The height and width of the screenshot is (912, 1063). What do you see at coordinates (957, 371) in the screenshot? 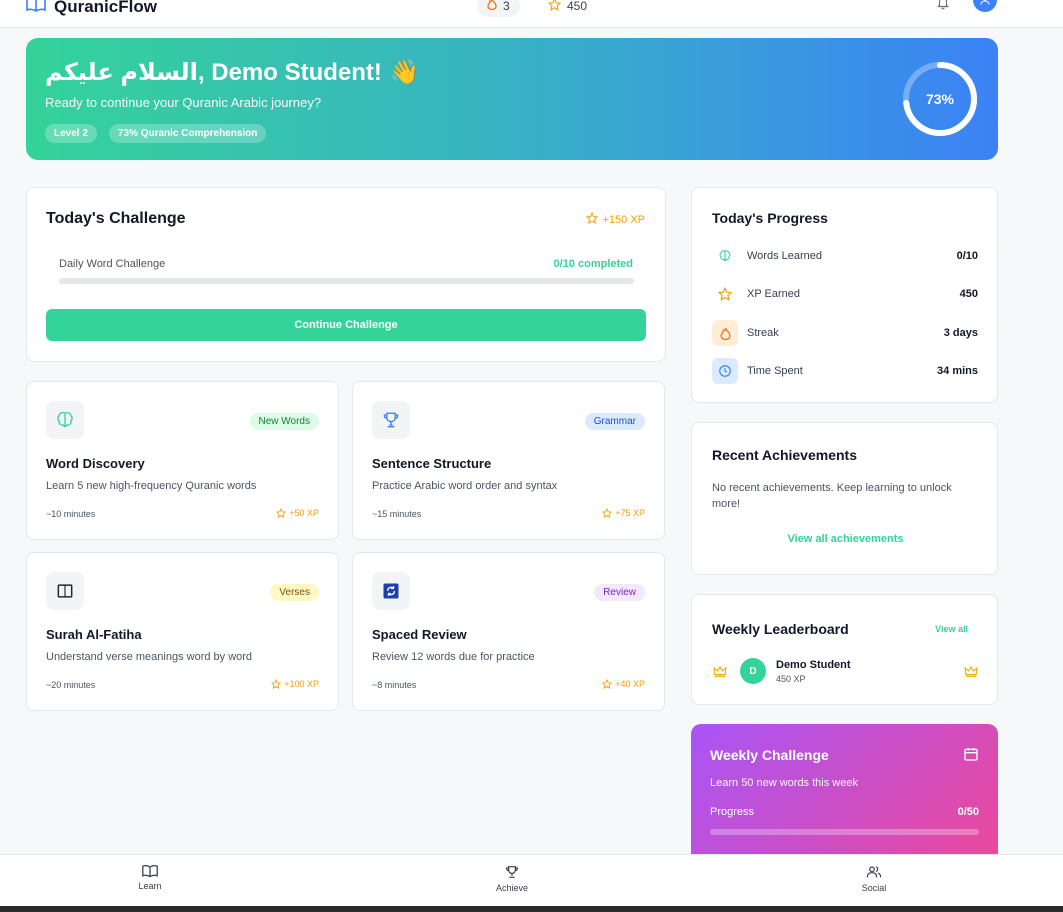
I see `progress-value: 34 mins` at bounding box center [957, 371].